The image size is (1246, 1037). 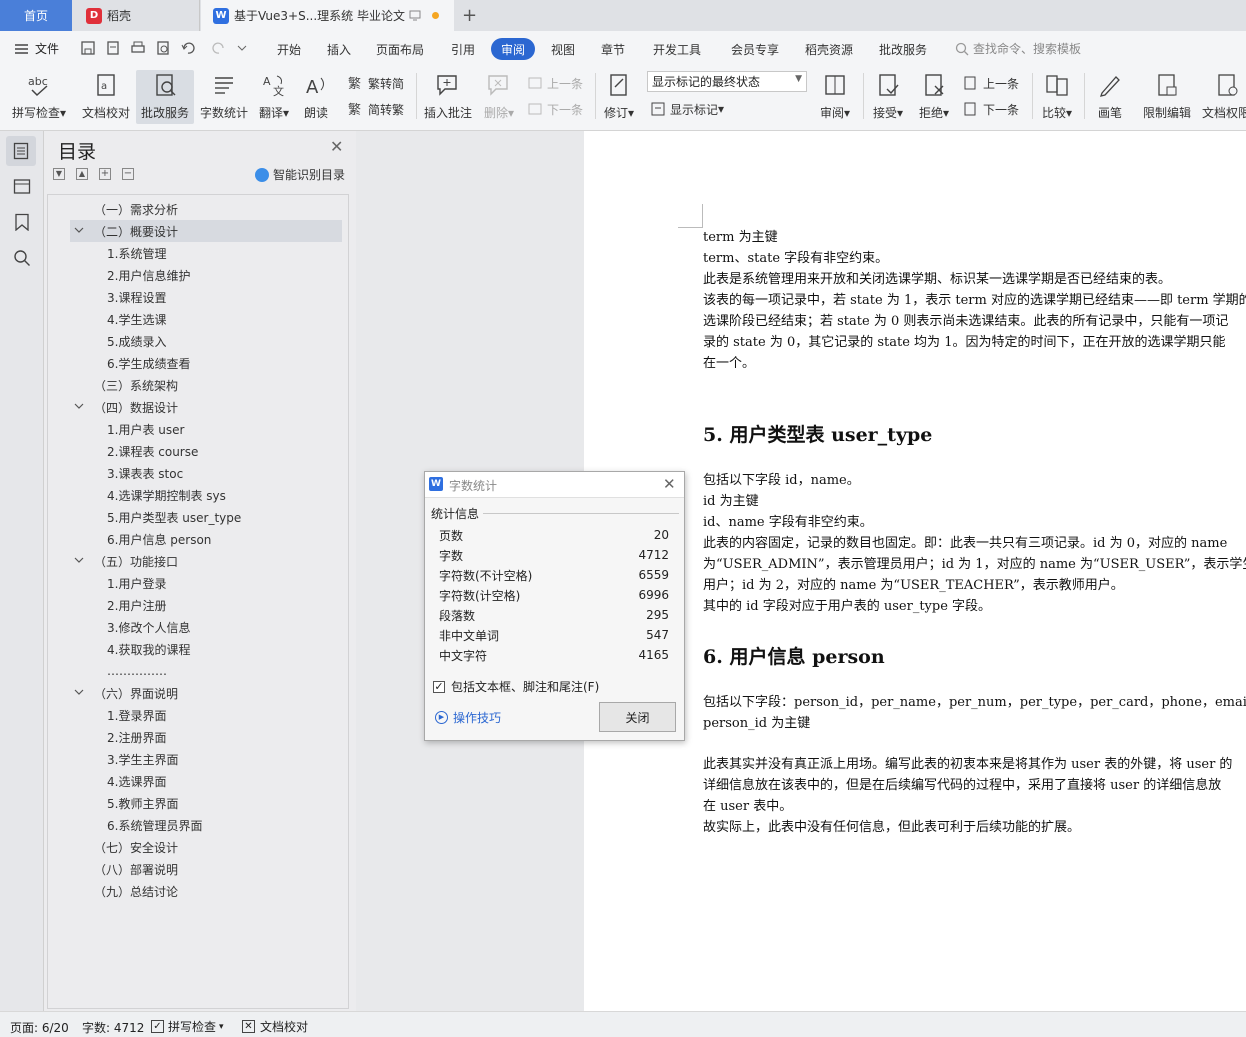 What do you see at coordinates (148, 363) in the screenshot?
I see `toc-item: 6.学生成绩查看` at bounding box center [148, 363].